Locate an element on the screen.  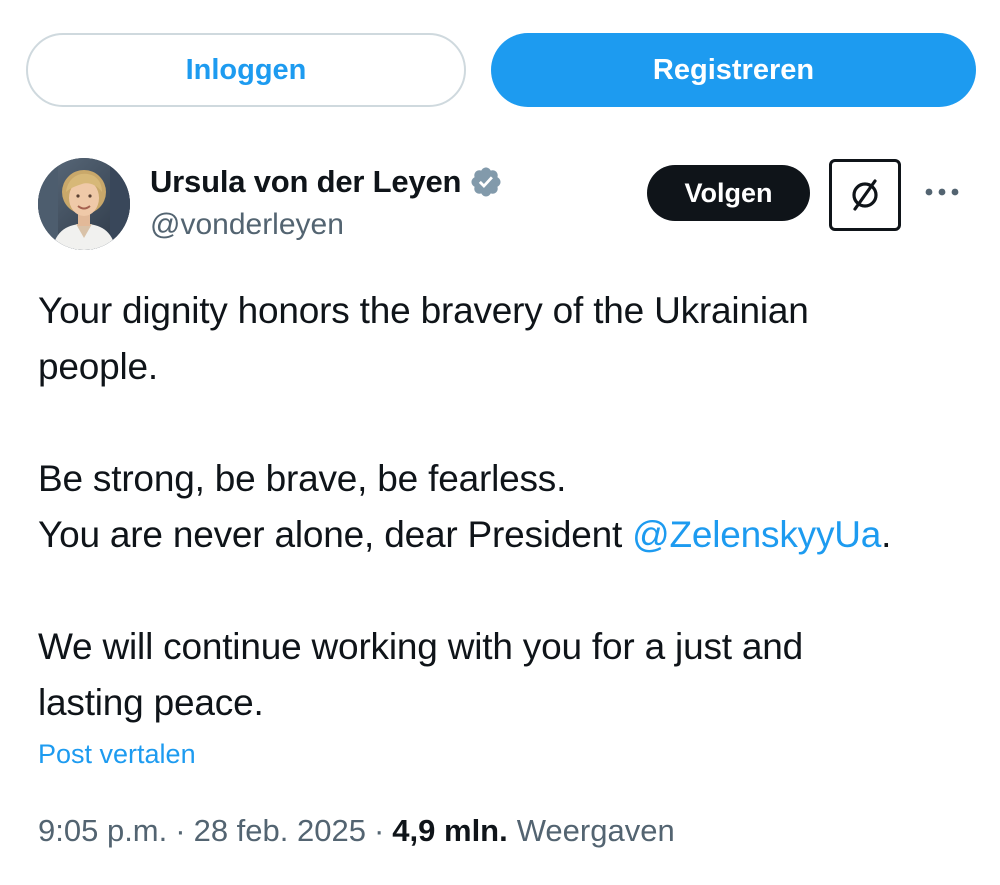
grok-icon is located at coordinates (865, 195).